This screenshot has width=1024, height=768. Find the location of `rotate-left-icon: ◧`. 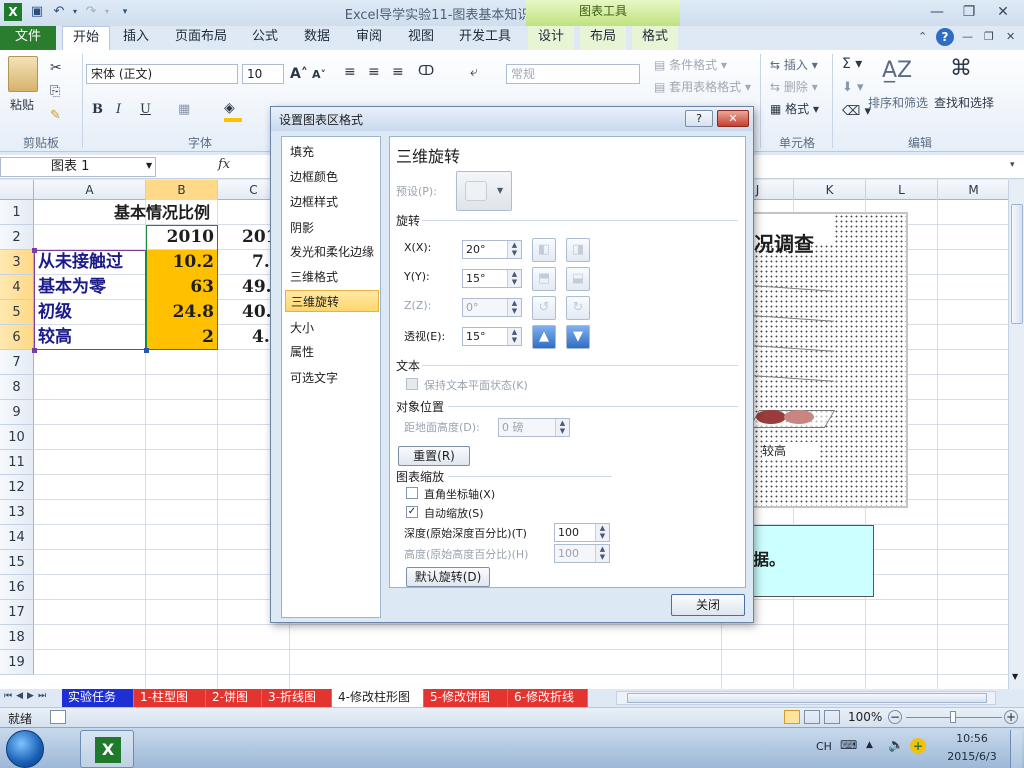

rotate-left-icon: ◧ is located at coordinates (544, 250).